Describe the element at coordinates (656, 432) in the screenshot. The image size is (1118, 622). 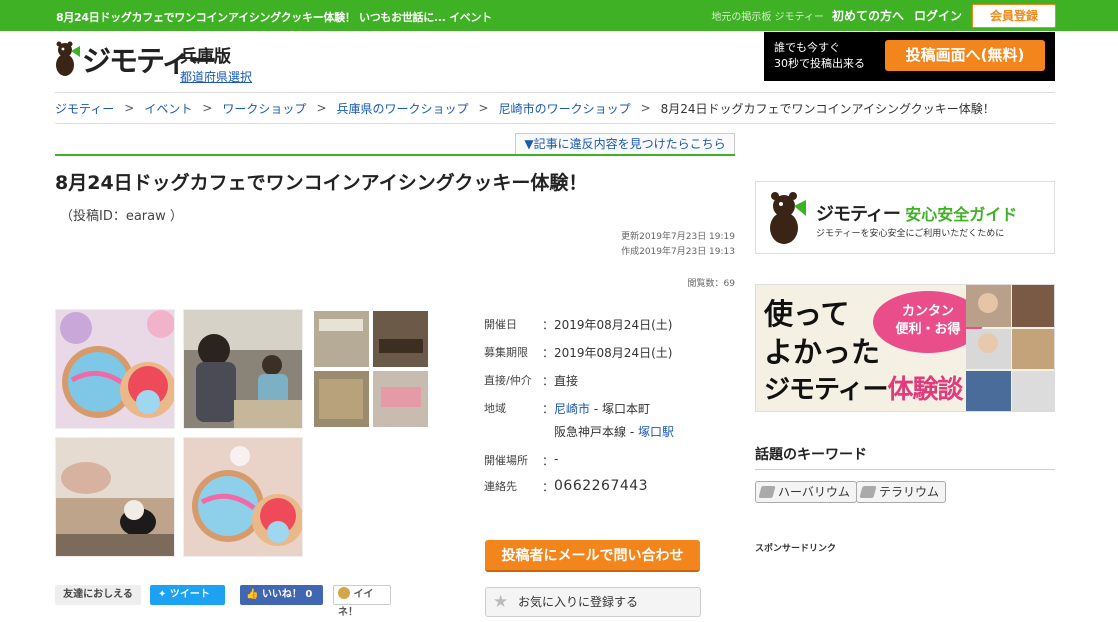
I see `station-link: 塚口駅` at that location.